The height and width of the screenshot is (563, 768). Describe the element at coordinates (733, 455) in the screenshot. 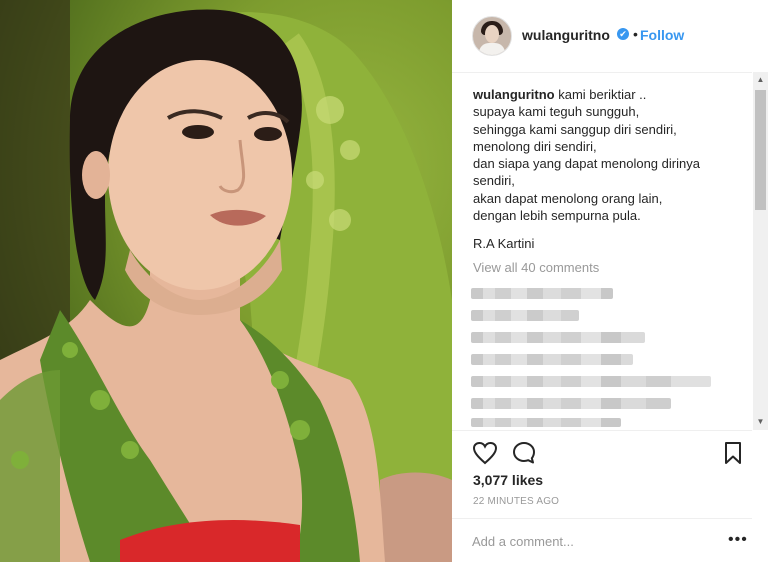

I see `bookmark-icon` at that location.